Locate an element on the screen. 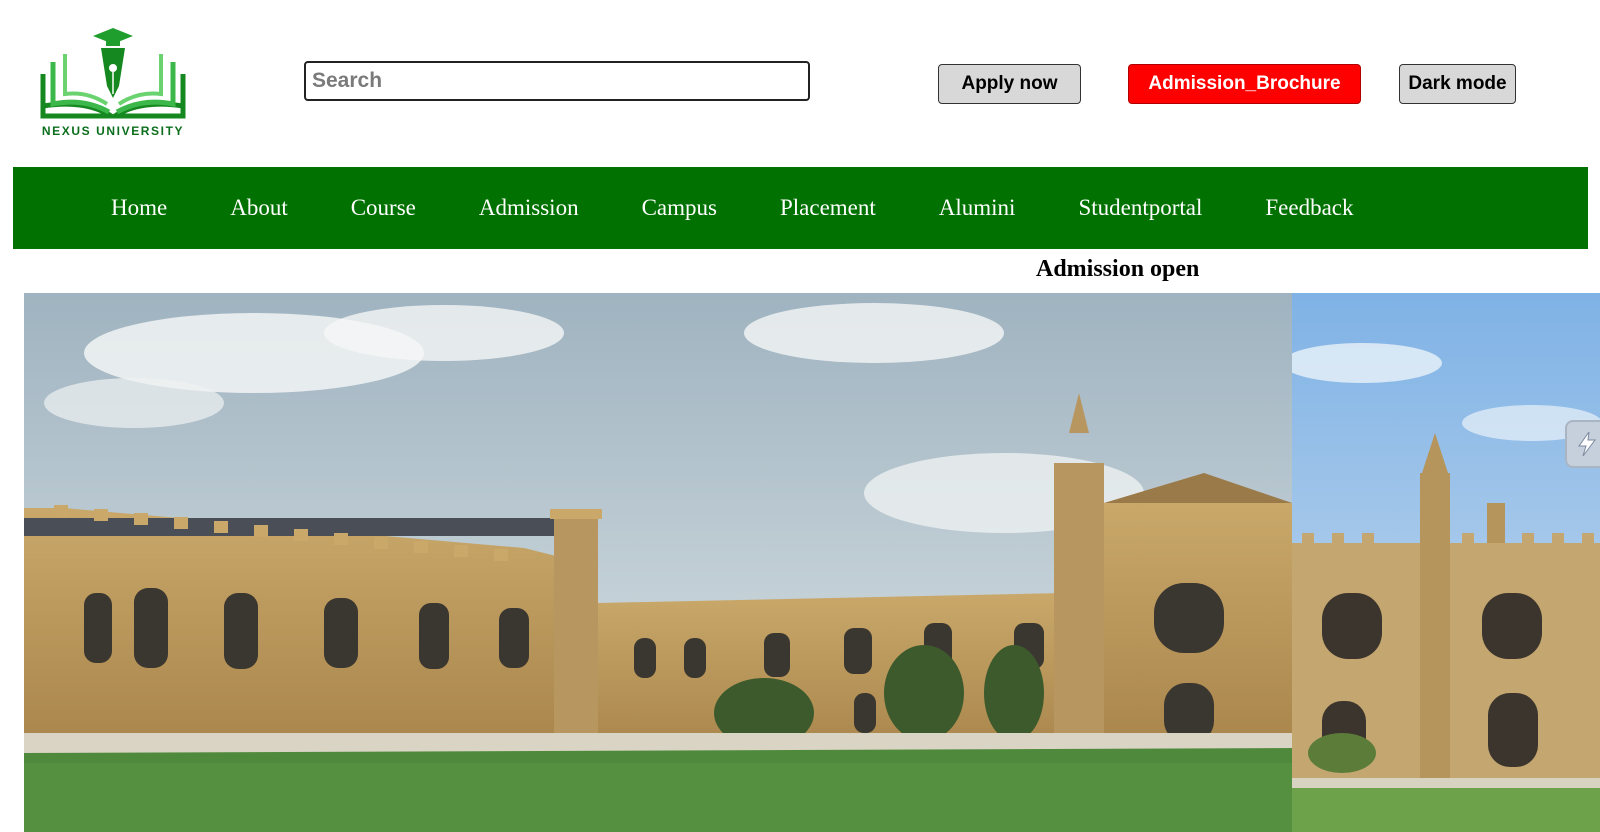 This screenshot has width=1600, height=832. nav-item-admission: Admission is located at coordinates (529, 208).